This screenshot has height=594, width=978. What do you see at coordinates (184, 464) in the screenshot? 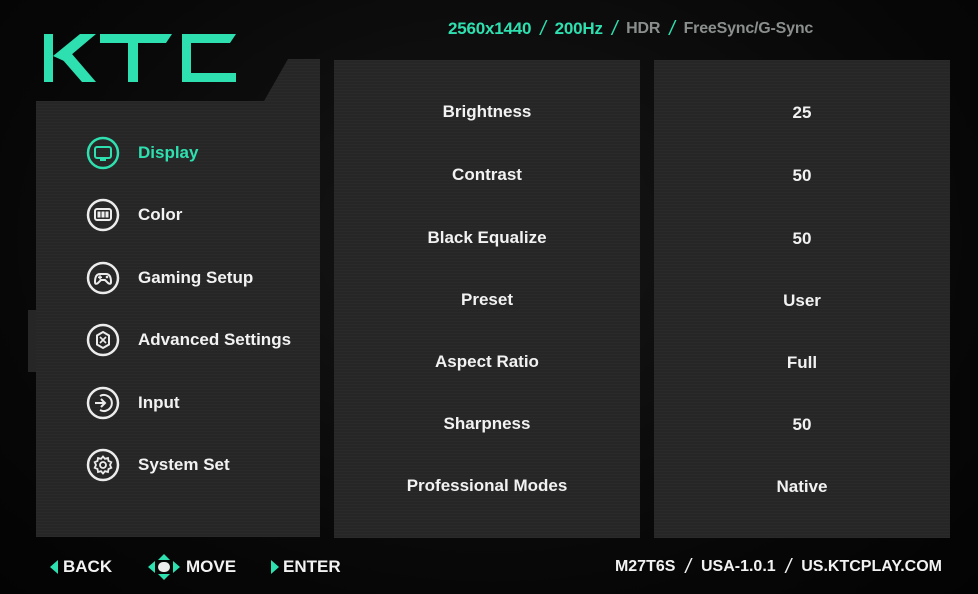
I see `menu-item-label: System Set` at bounding box center [184, 464].